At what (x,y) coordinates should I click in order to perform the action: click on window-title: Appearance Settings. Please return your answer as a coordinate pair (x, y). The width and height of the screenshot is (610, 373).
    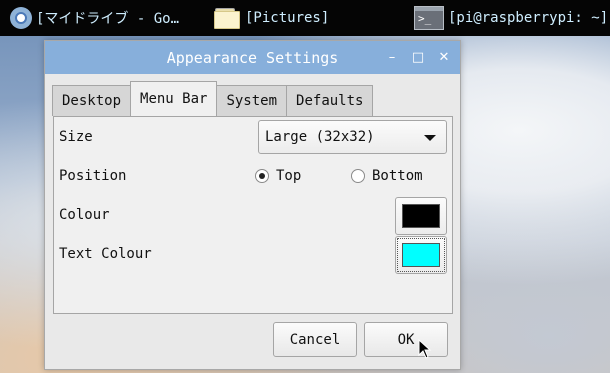
    Looking at the image, I should click on (252, 57).